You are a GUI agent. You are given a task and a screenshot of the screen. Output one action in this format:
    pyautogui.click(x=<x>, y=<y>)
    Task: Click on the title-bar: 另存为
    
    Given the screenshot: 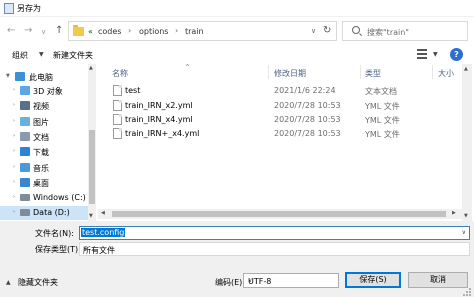 What is the action you would take?
    pyautogui.click(x=237, y=8)
    